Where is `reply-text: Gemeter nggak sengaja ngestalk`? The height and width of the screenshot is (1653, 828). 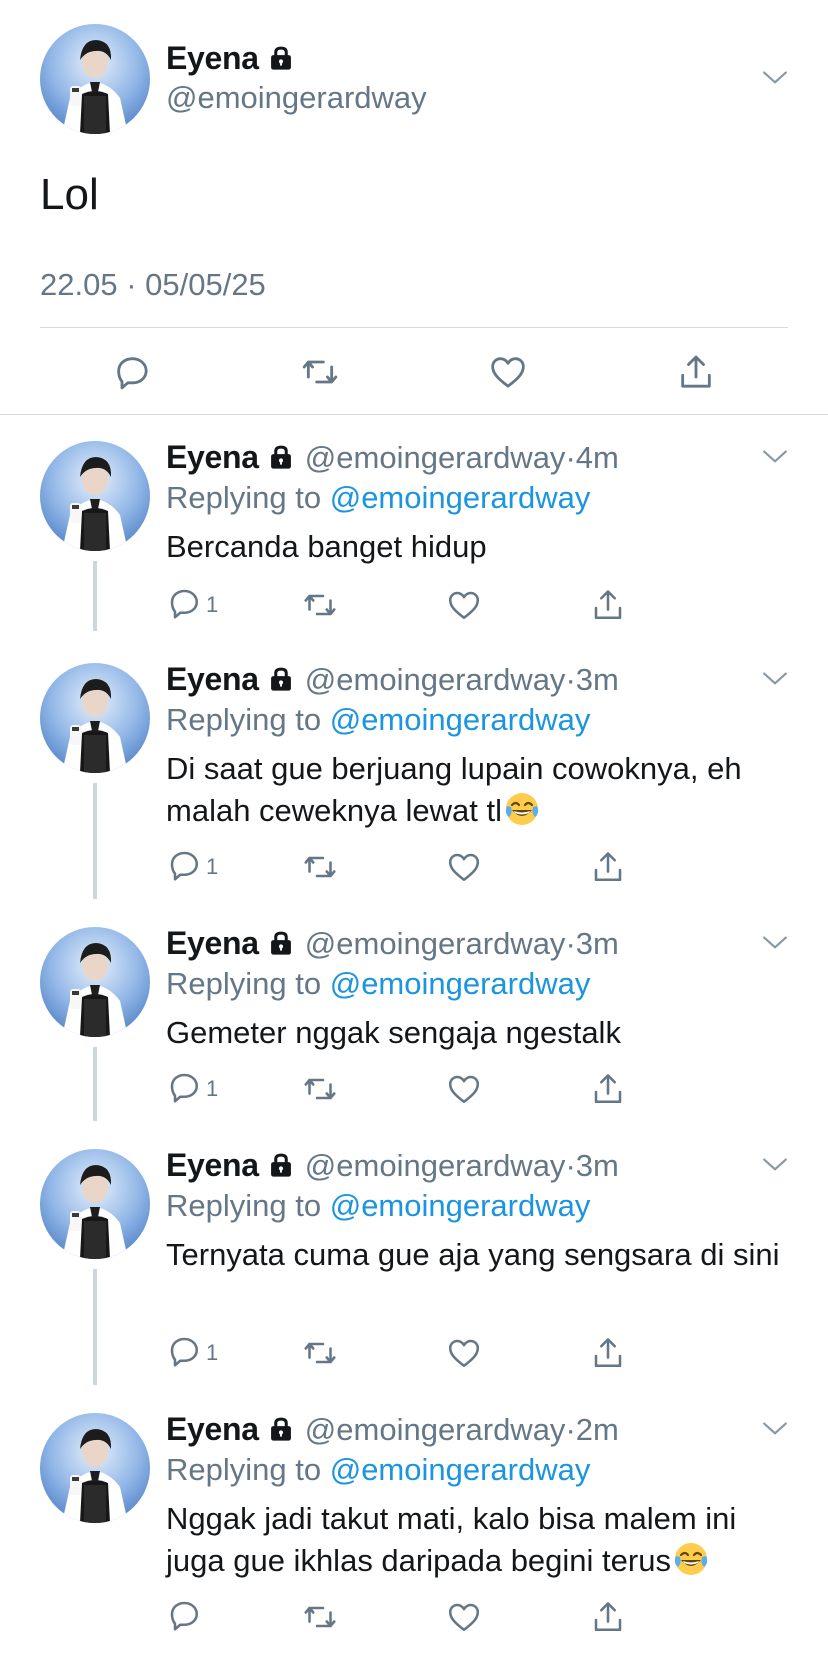 reply-text: Gemeter nggak sengaja ngestalk is located at coordinates (481, 1033).